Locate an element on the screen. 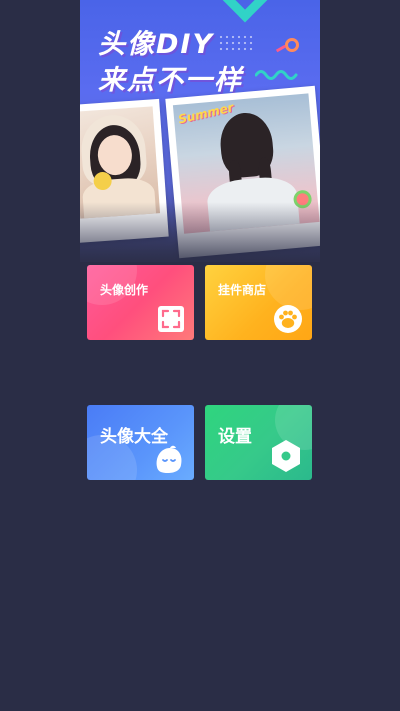  pendant-shop-label: 挂件商店 is located at coordinates (242, 290).